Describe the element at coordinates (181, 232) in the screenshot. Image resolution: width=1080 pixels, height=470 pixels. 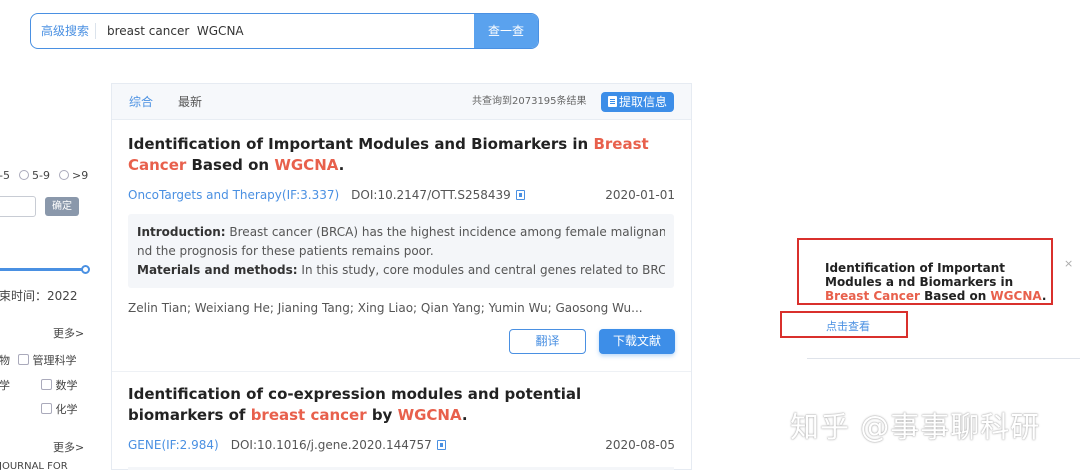
I see `intro-label: Introduction:` at that location.